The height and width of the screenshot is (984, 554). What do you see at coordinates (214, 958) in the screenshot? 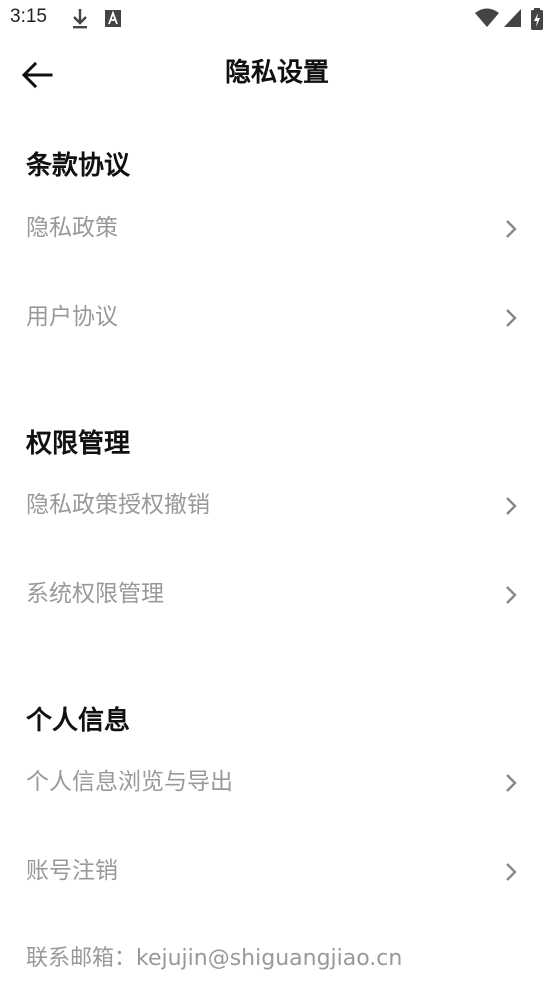
I see `contact-email: 联系邮箱：kejujin@shiguangjiao.cn` at bounding box center [214, 958].